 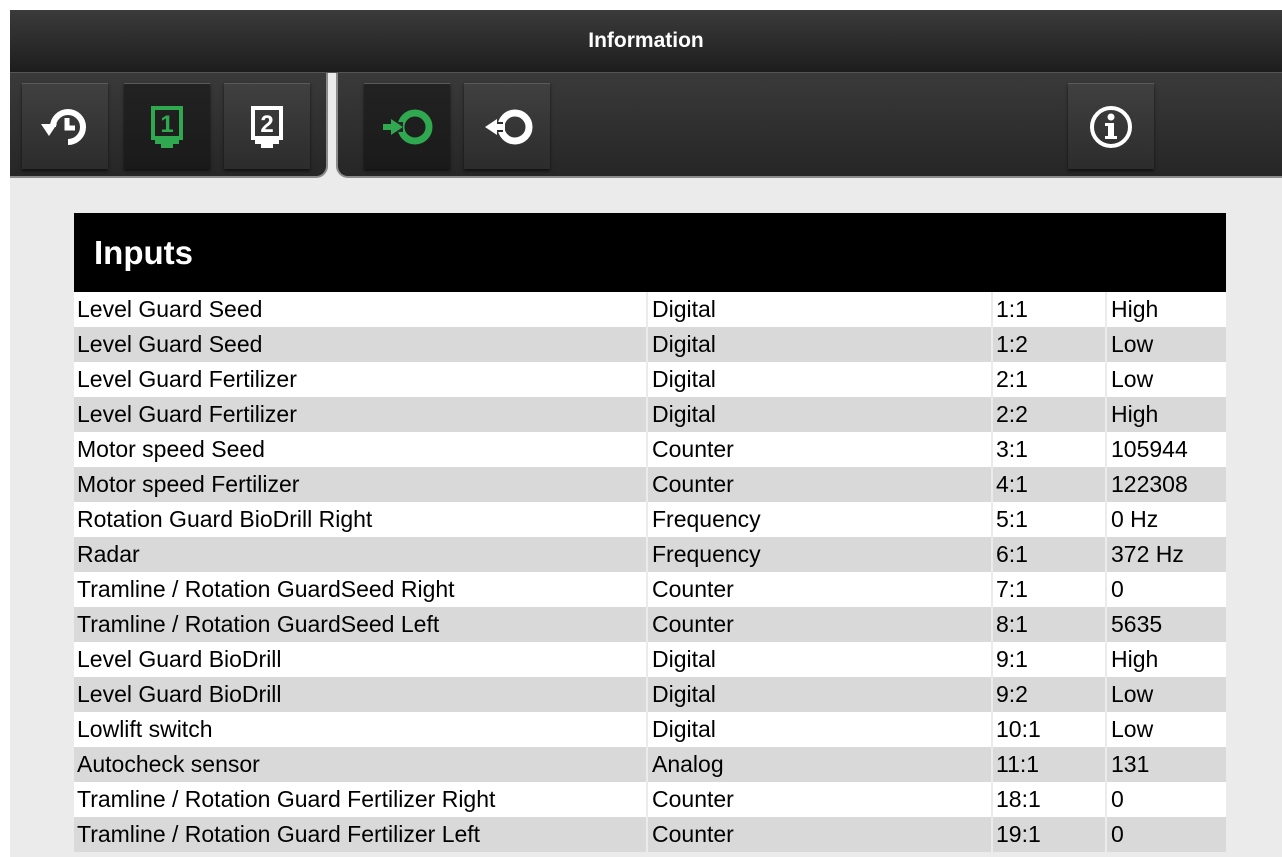 I want to click on input-channel-cell: 6:1, so click(x=1050, y=554).